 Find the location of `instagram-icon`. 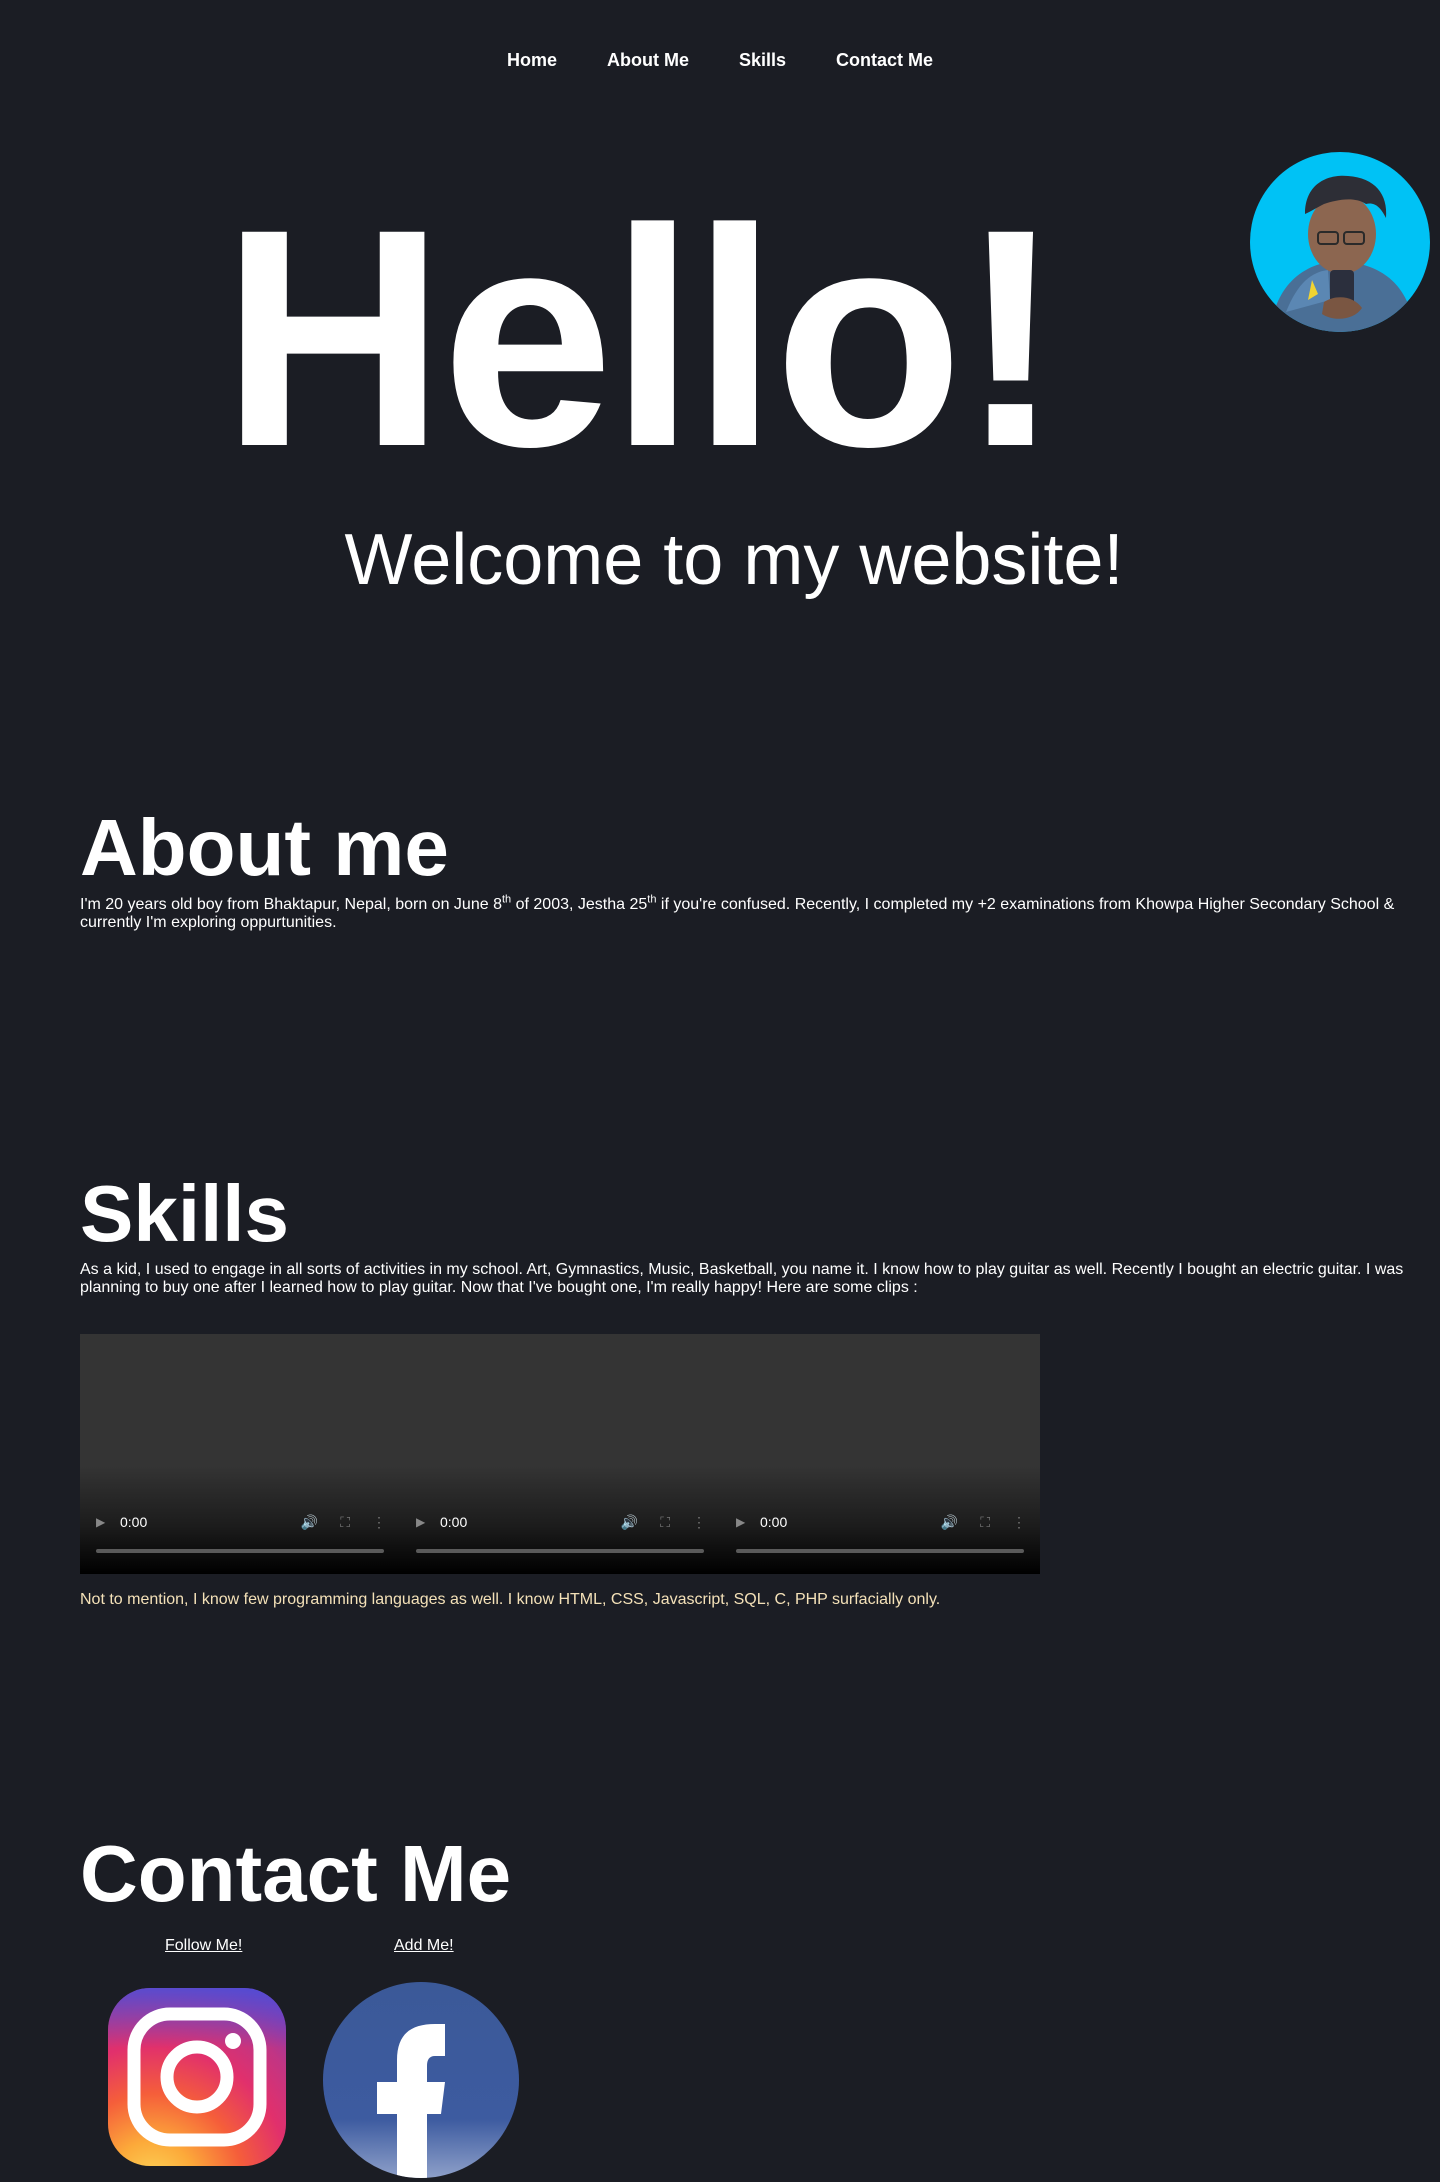

instagram-icon is located at coordinates (197, 2077).